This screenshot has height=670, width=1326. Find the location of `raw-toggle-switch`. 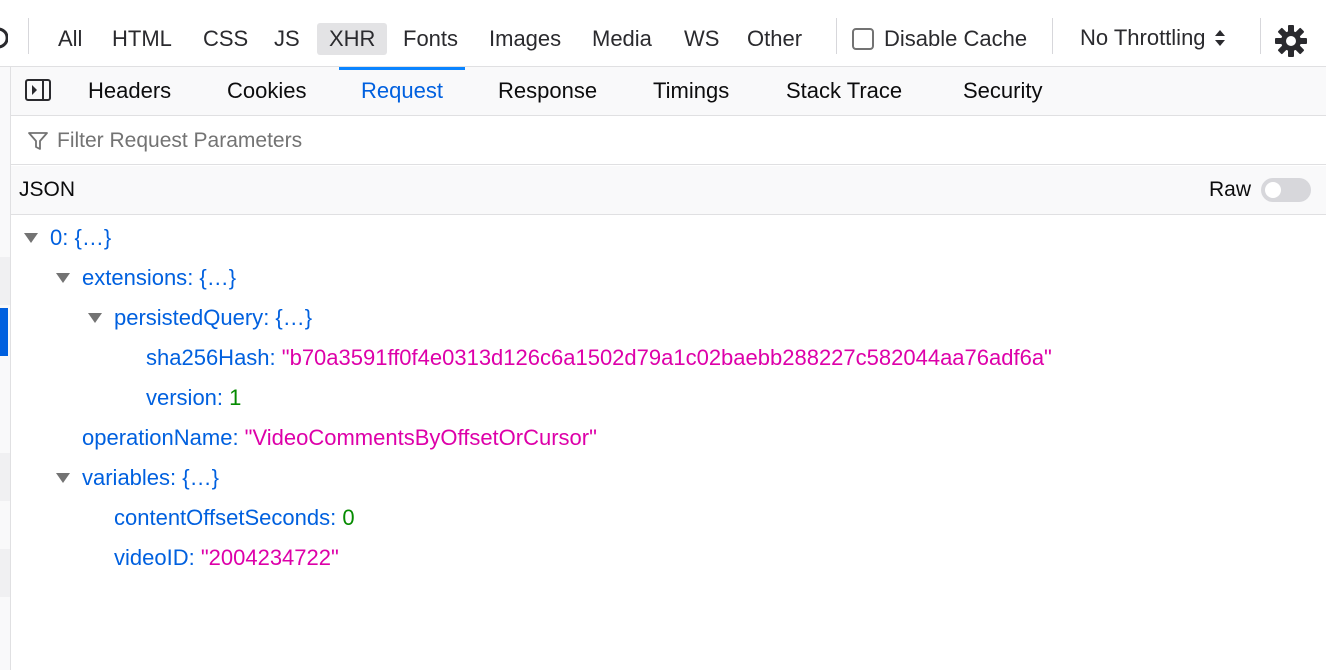

raw-toggle-switch is located at coordinates (1286, 190).